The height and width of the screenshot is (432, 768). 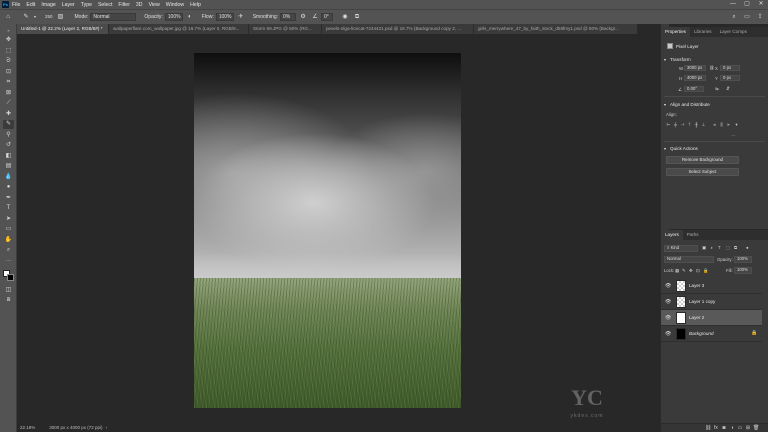 I want to click on crop-tool-icon: ⌗, so click(x=8, y=82).